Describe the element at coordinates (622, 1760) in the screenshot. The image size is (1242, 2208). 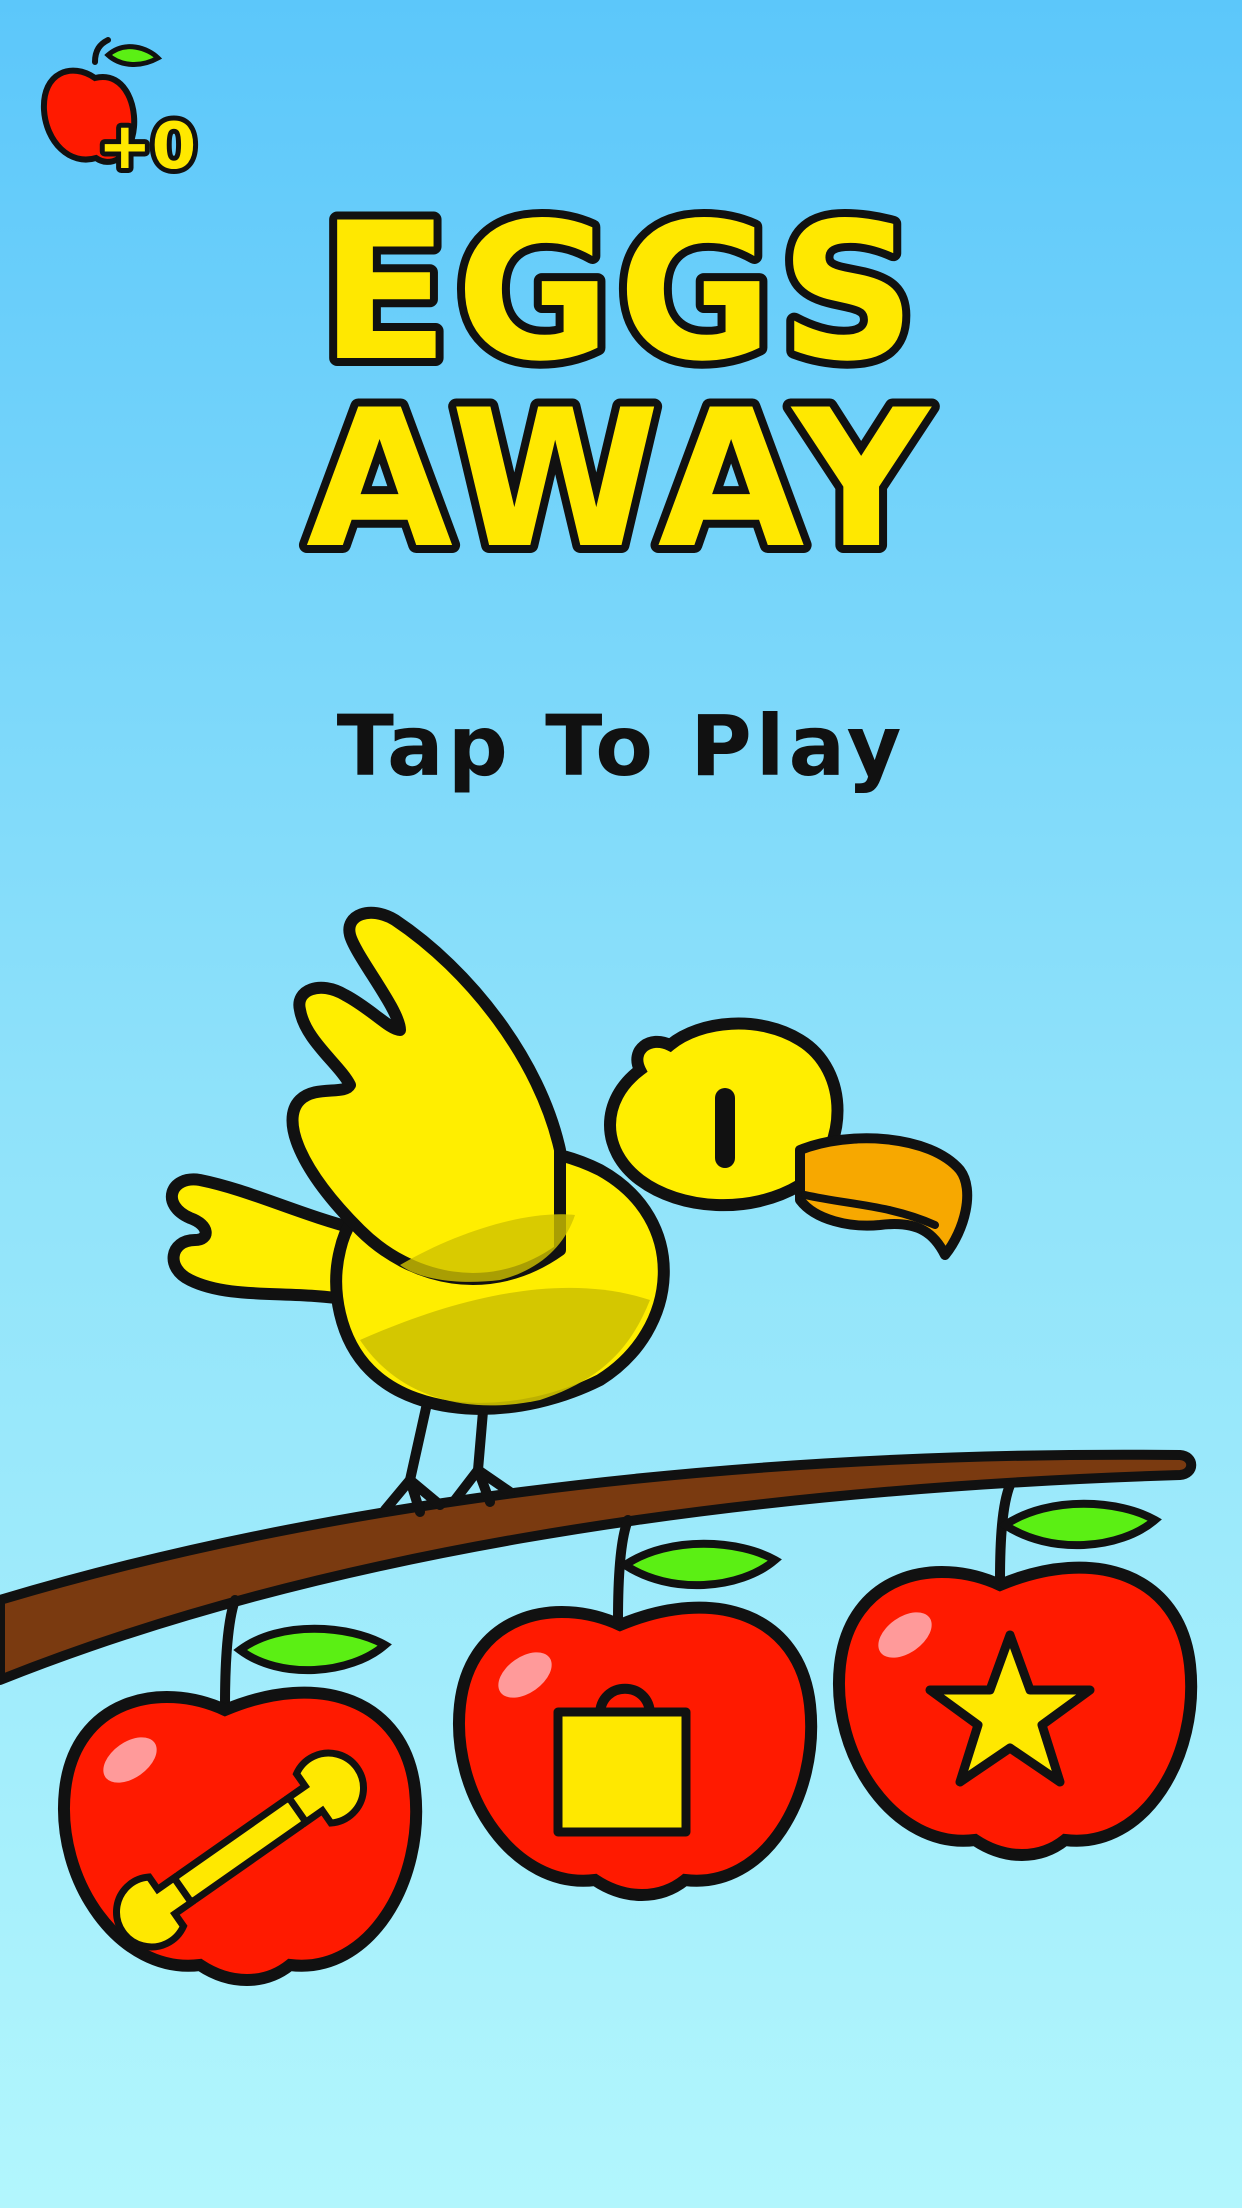
I see `shopping-bag-icon` at that location.